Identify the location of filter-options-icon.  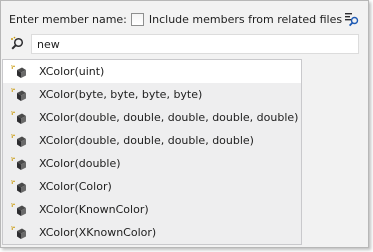
(352, 19).